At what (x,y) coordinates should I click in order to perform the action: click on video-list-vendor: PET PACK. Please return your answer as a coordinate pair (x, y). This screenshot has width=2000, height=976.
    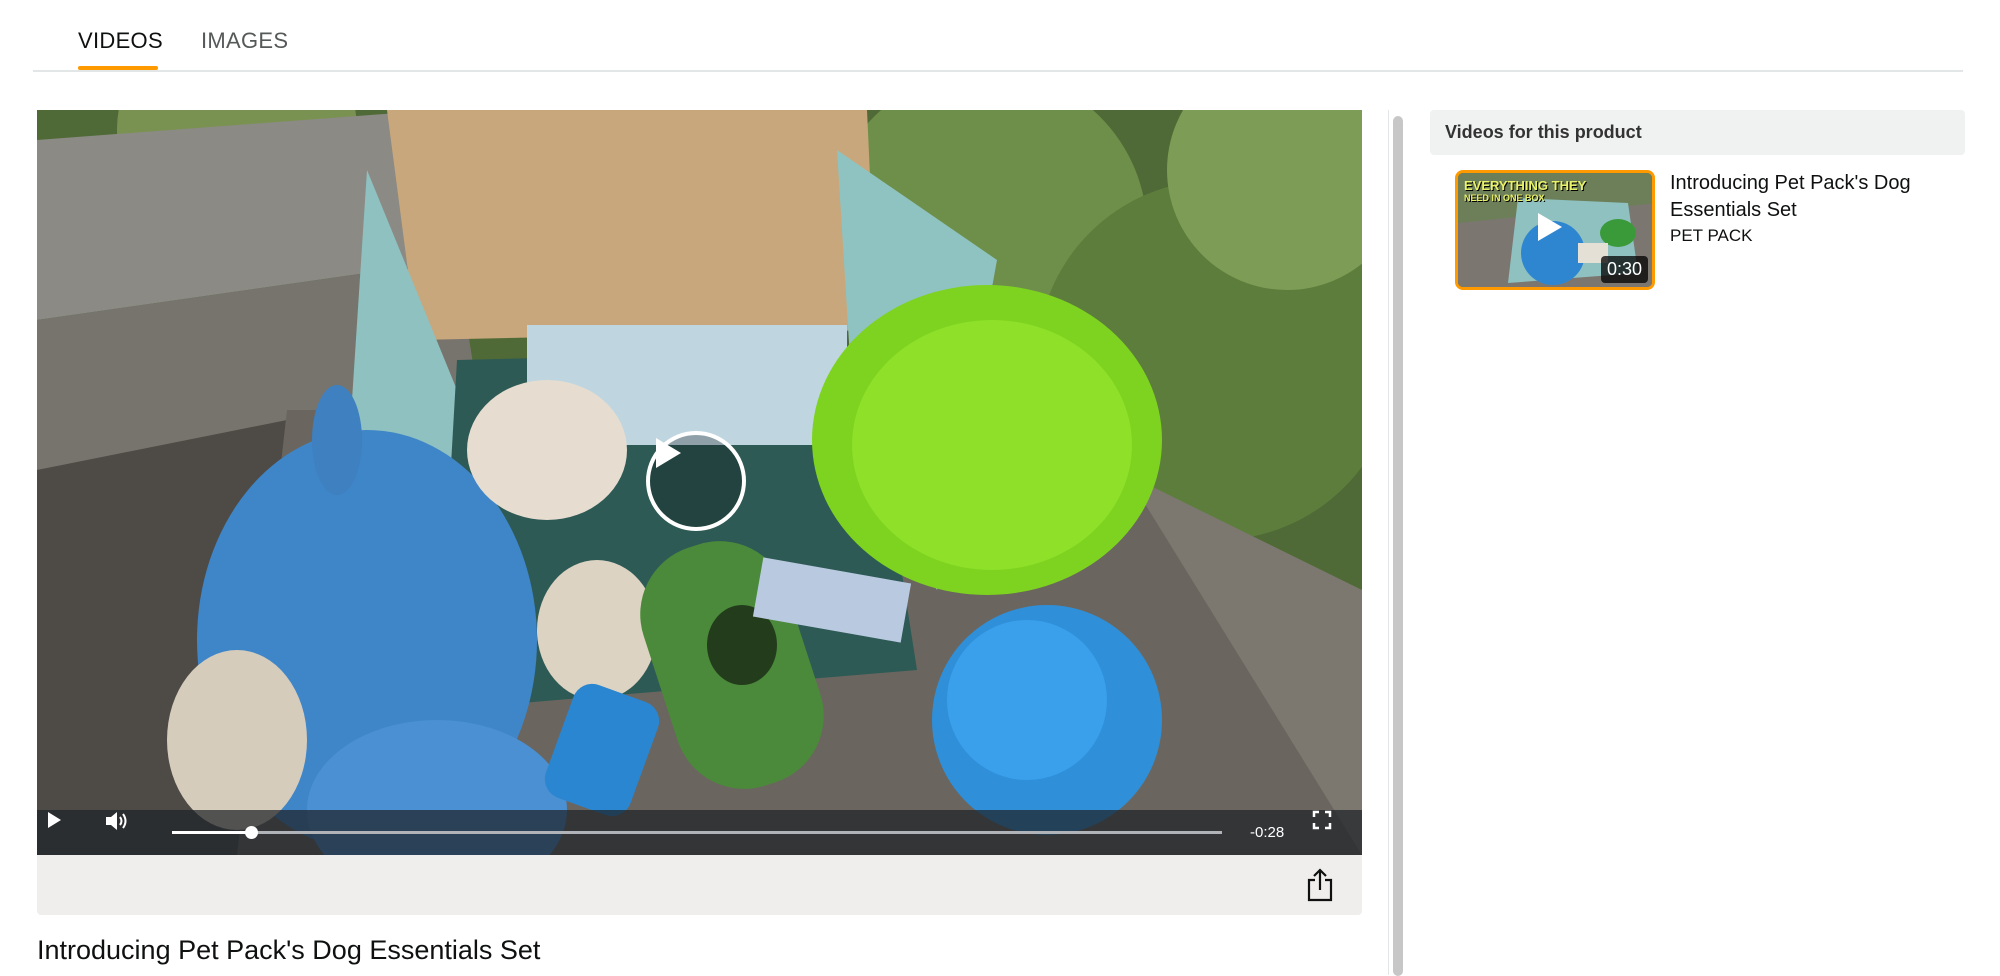
    Looking at the image, I should click on (1711, 235).